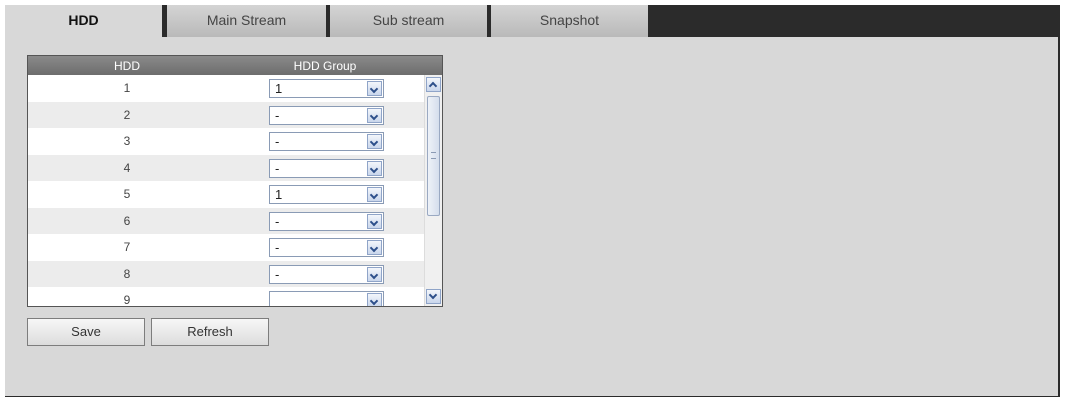  Describe the element at coordinates (127, 66) in the screenshot. I see `column-header-hdd: HDD` at that location.